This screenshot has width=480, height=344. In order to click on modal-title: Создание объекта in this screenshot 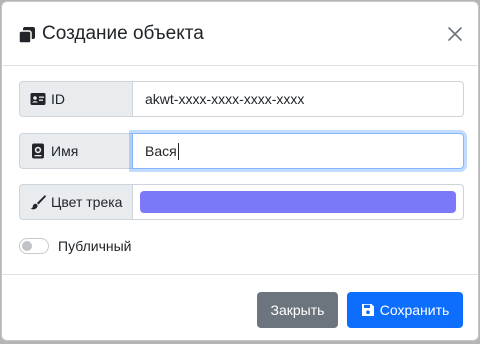, I will do `click(123, 33)`.